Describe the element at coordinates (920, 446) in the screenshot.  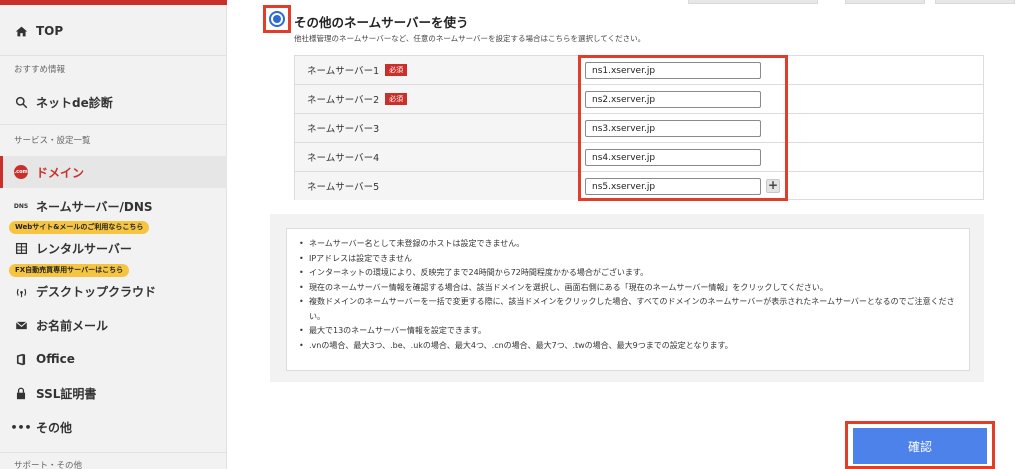
I see `confirm-button: 確認` at that location.